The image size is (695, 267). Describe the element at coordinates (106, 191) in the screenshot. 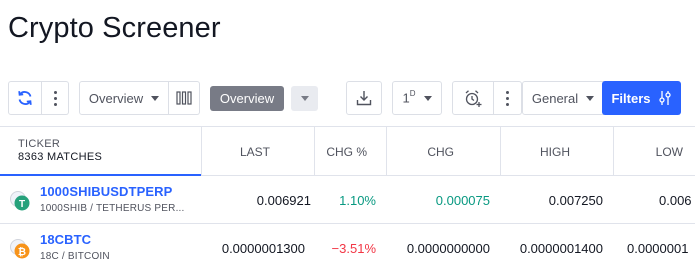

I see `ticker-symbol-link: 1000SHIBUSDTPERP` at that location.